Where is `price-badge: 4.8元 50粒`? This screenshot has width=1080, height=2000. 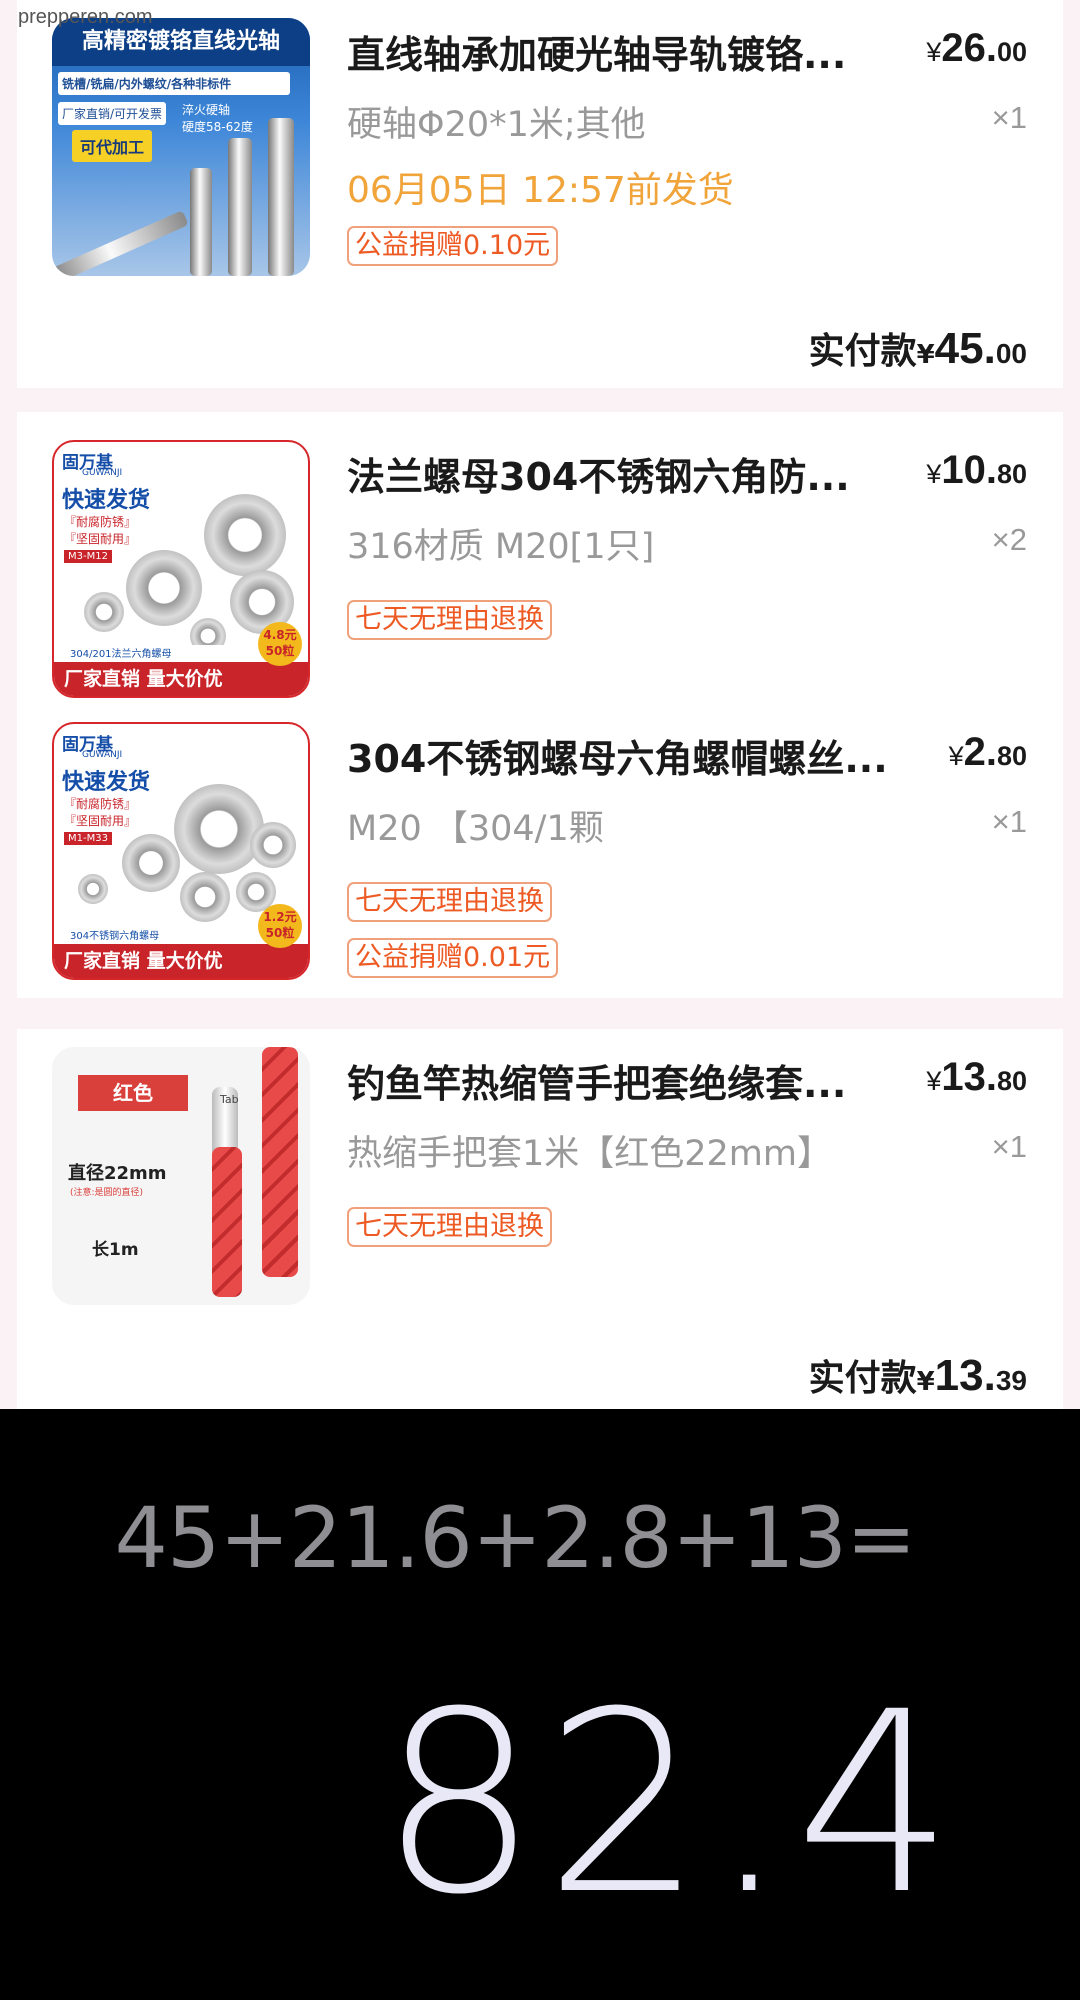 price-badge: 4.8元 50粒 is located at coordinates (280, 644).